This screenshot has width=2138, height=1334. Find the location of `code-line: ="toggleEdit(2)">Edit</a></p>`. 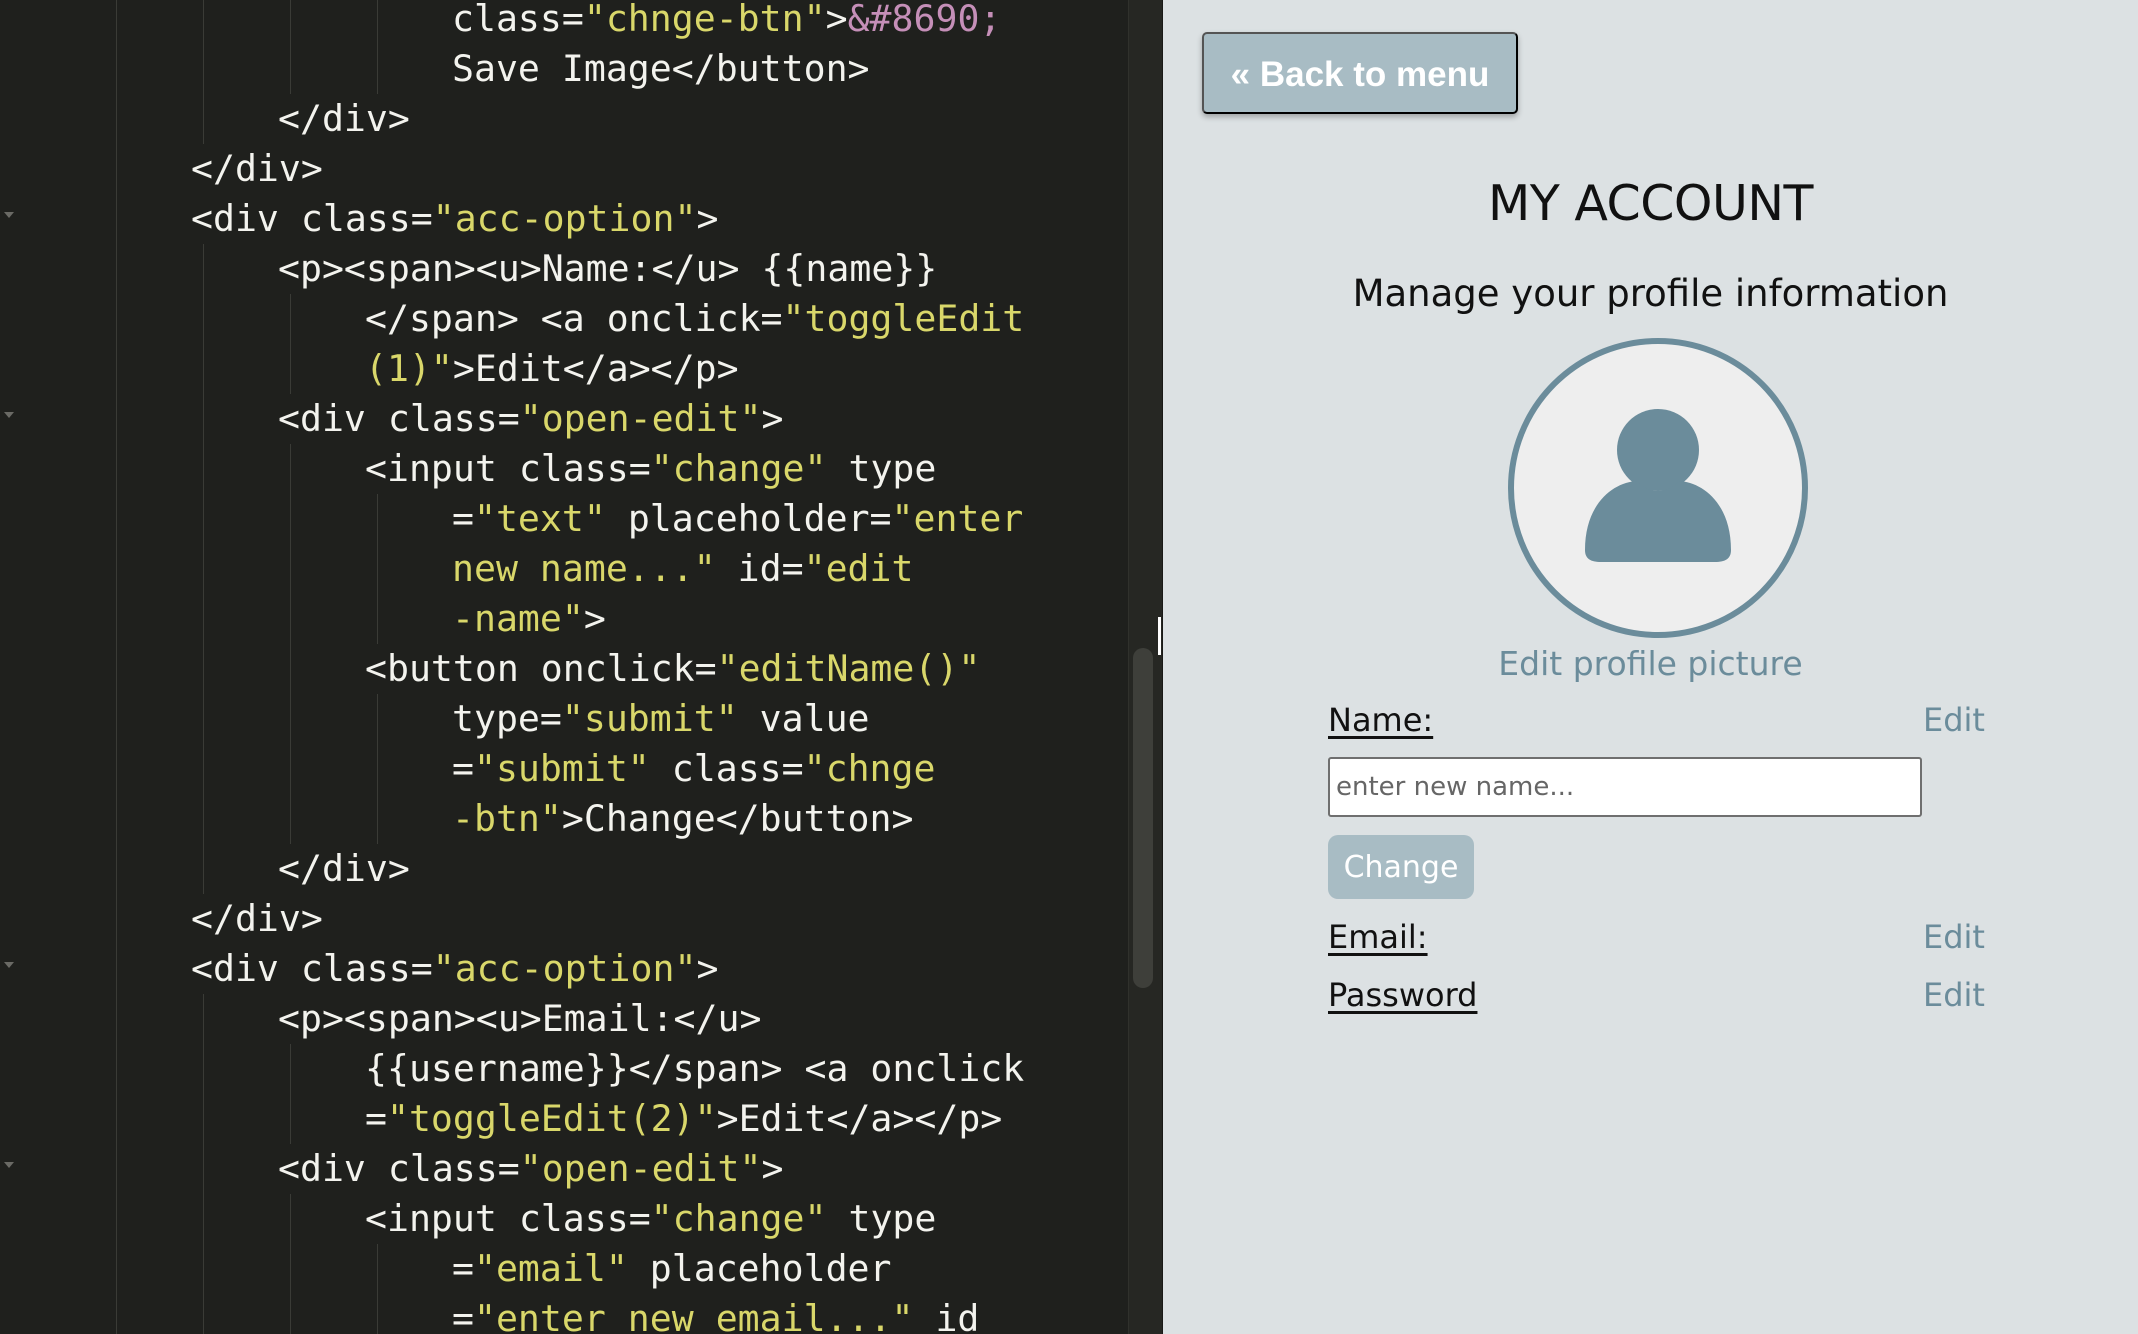

code-line: ="toggleEdit(2)">Edit</a></p> is located at coordinates (564, 1119).